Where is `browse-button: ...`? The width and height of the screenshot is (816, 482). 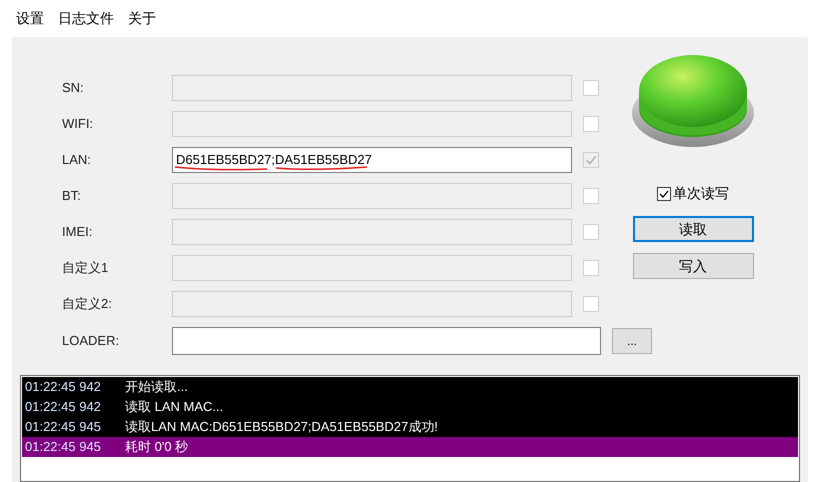
browse-button: ... is located at coordinates (632, 341).